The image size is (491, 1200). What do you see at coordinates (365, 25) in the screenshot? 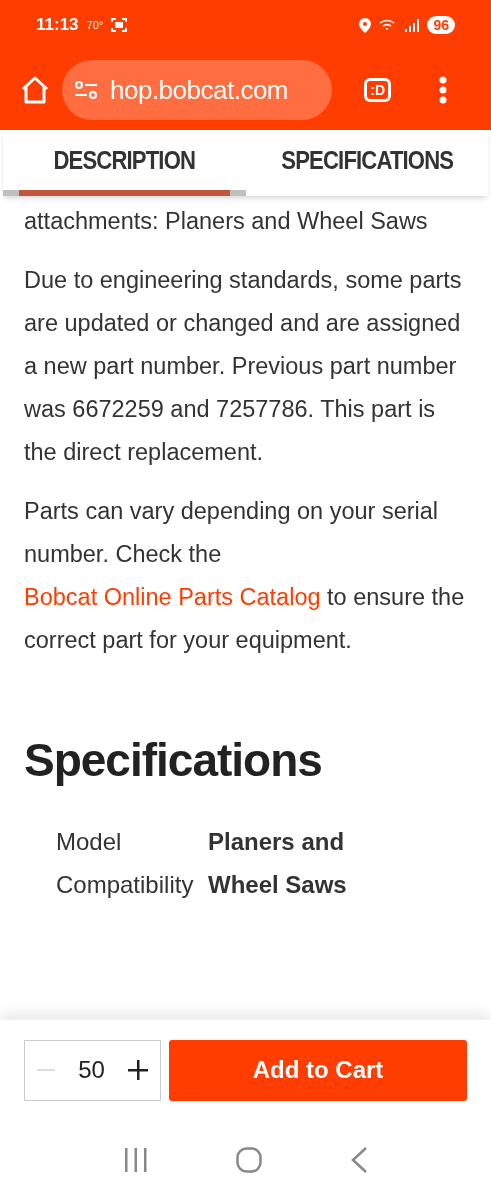
I see `location-icon` at bounding box center [365, 25].